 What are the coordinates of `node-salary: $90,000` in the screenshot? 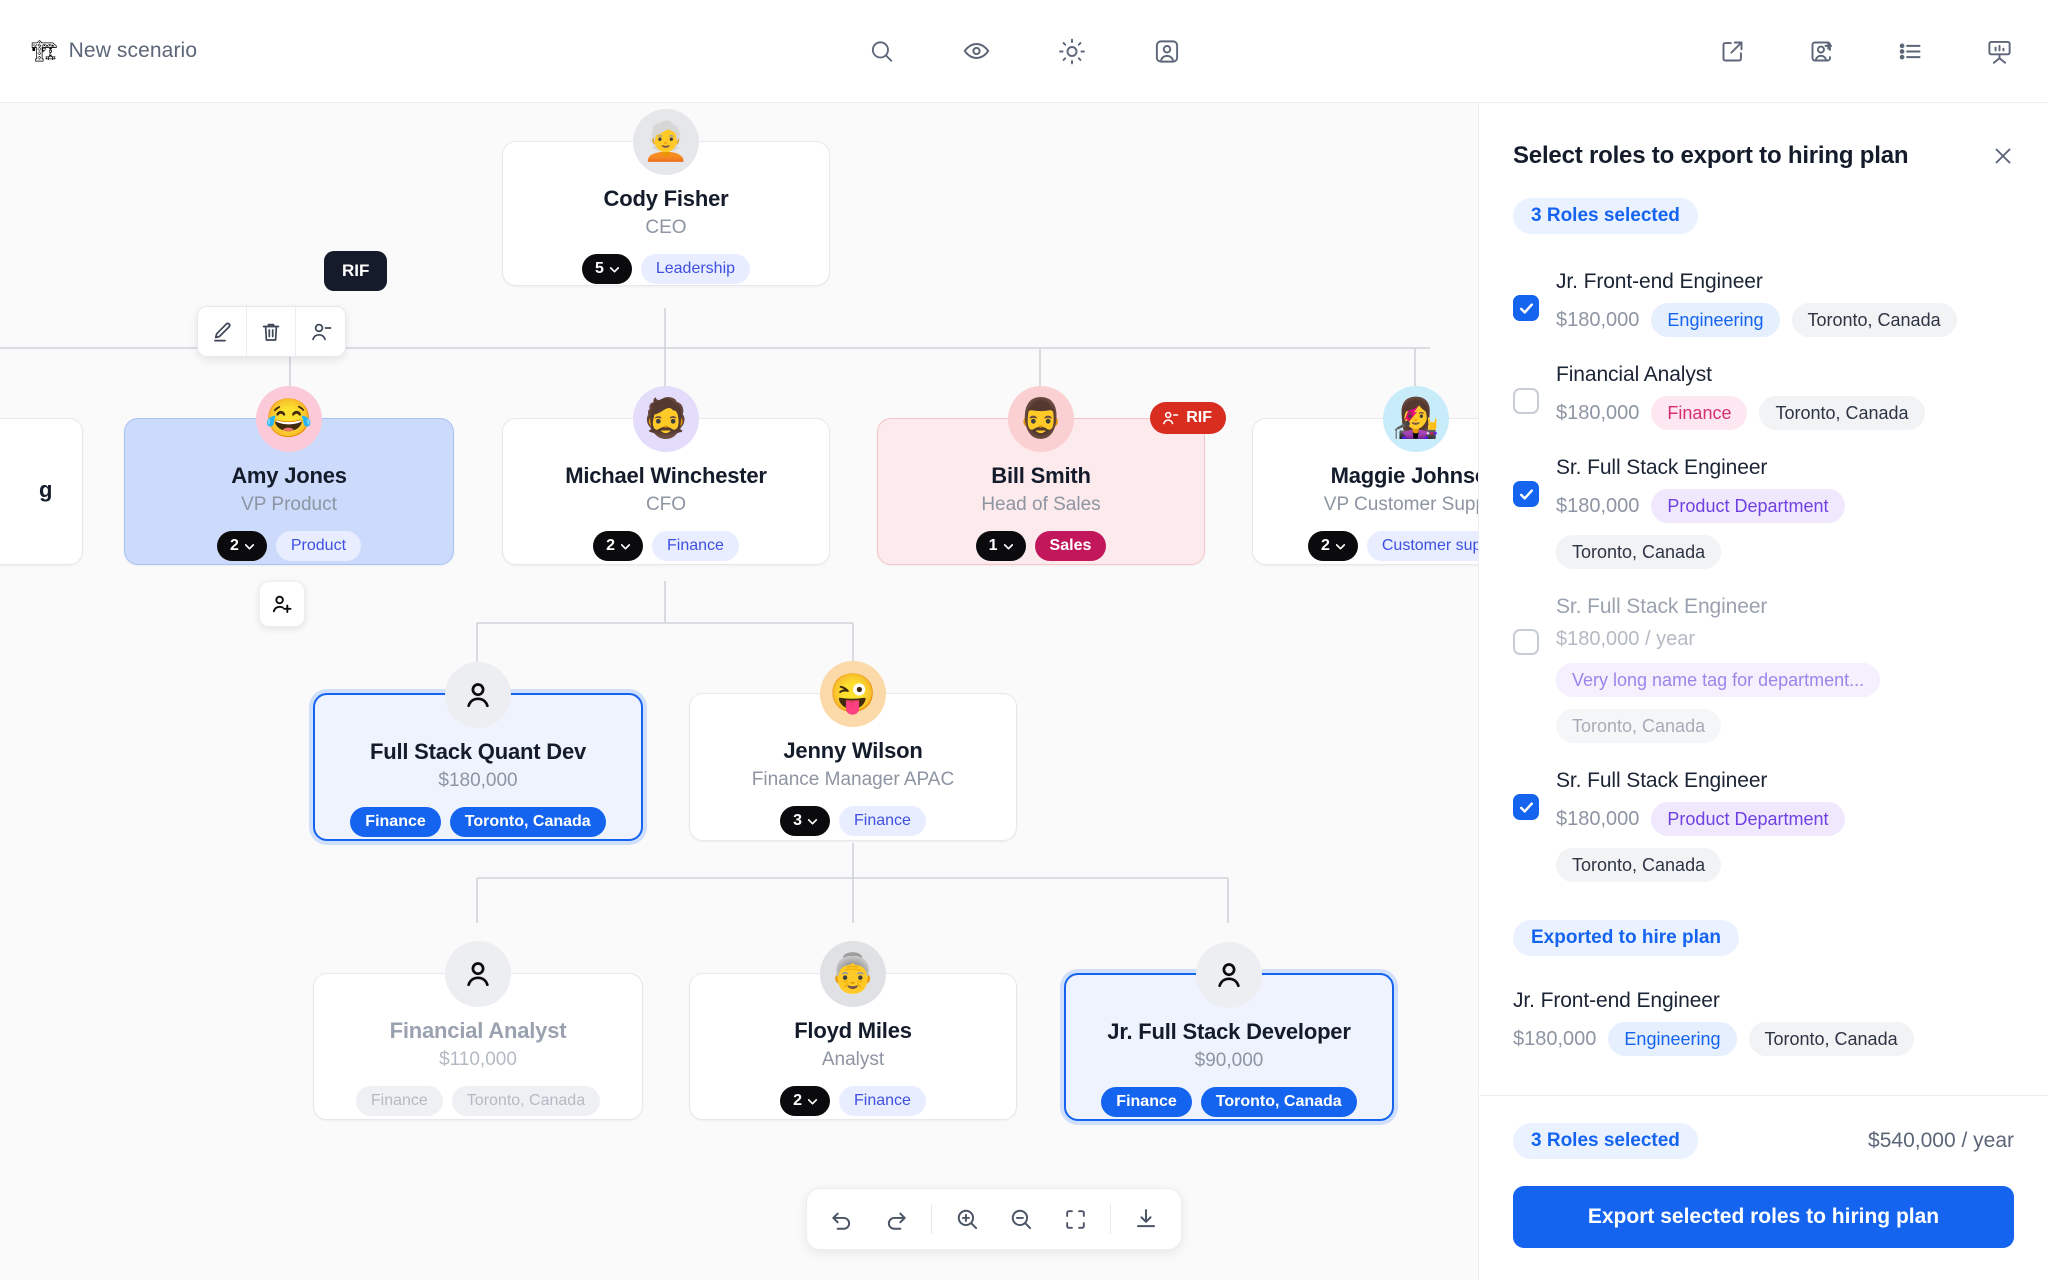 It's located at (1229, 1060).